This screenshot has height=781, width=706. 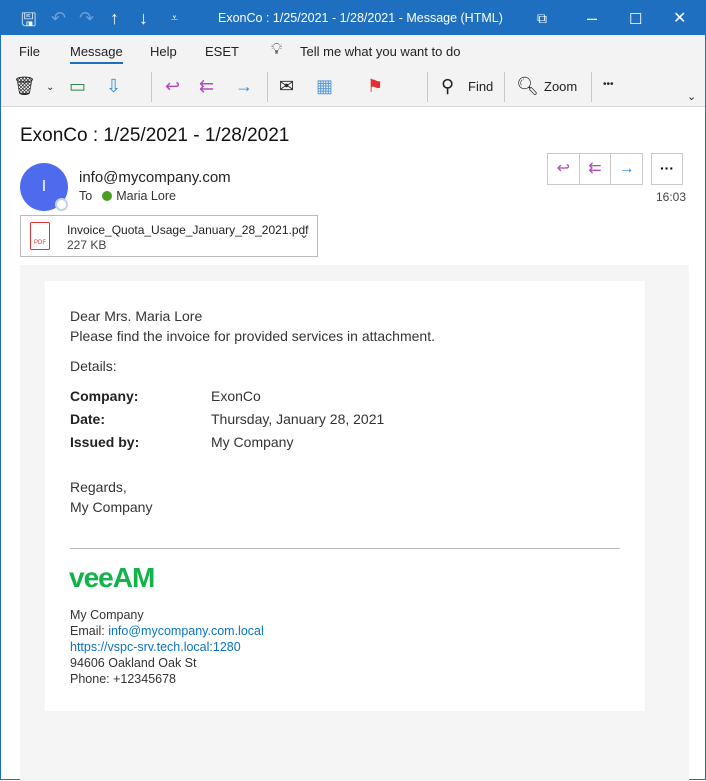 What do you see at coordinates (29, 51) in the screenshot?
I see `tab-file: File` at bounding box center [29, 51].